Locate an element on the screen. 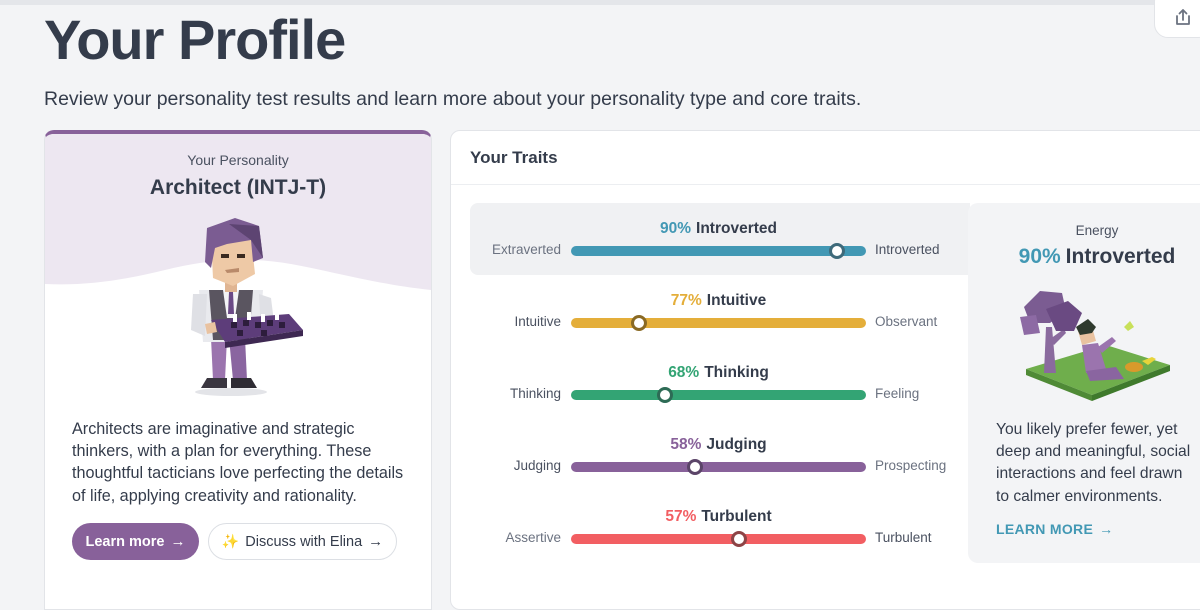  personality-label: Your Personality is located at coordinates (238, 160).